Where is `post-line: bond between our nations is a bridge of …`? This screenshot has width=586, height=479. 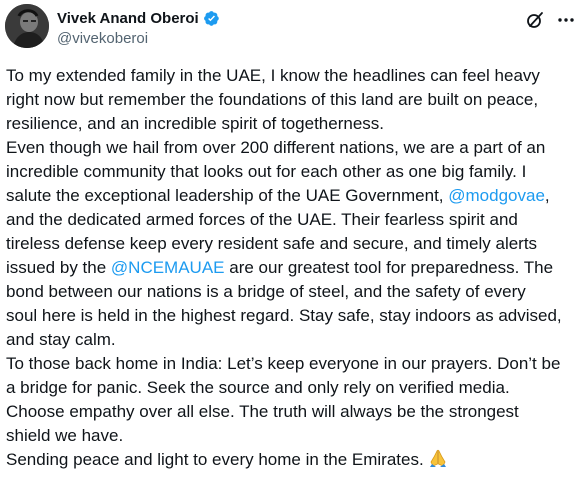 post-line: bond between our nations is a bridge of … is located at coordinates (266, 291).